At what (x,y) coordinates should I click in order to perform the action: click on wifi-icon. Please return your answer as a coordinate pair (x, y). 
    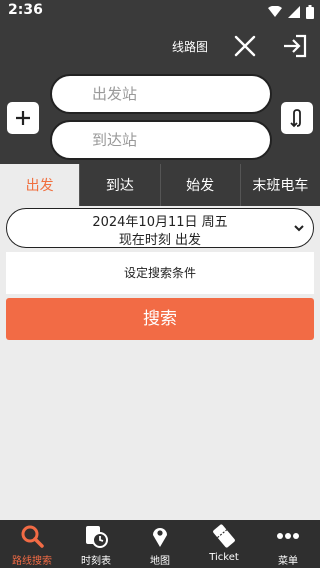
    Looking at the image, I should click on (275, 11).